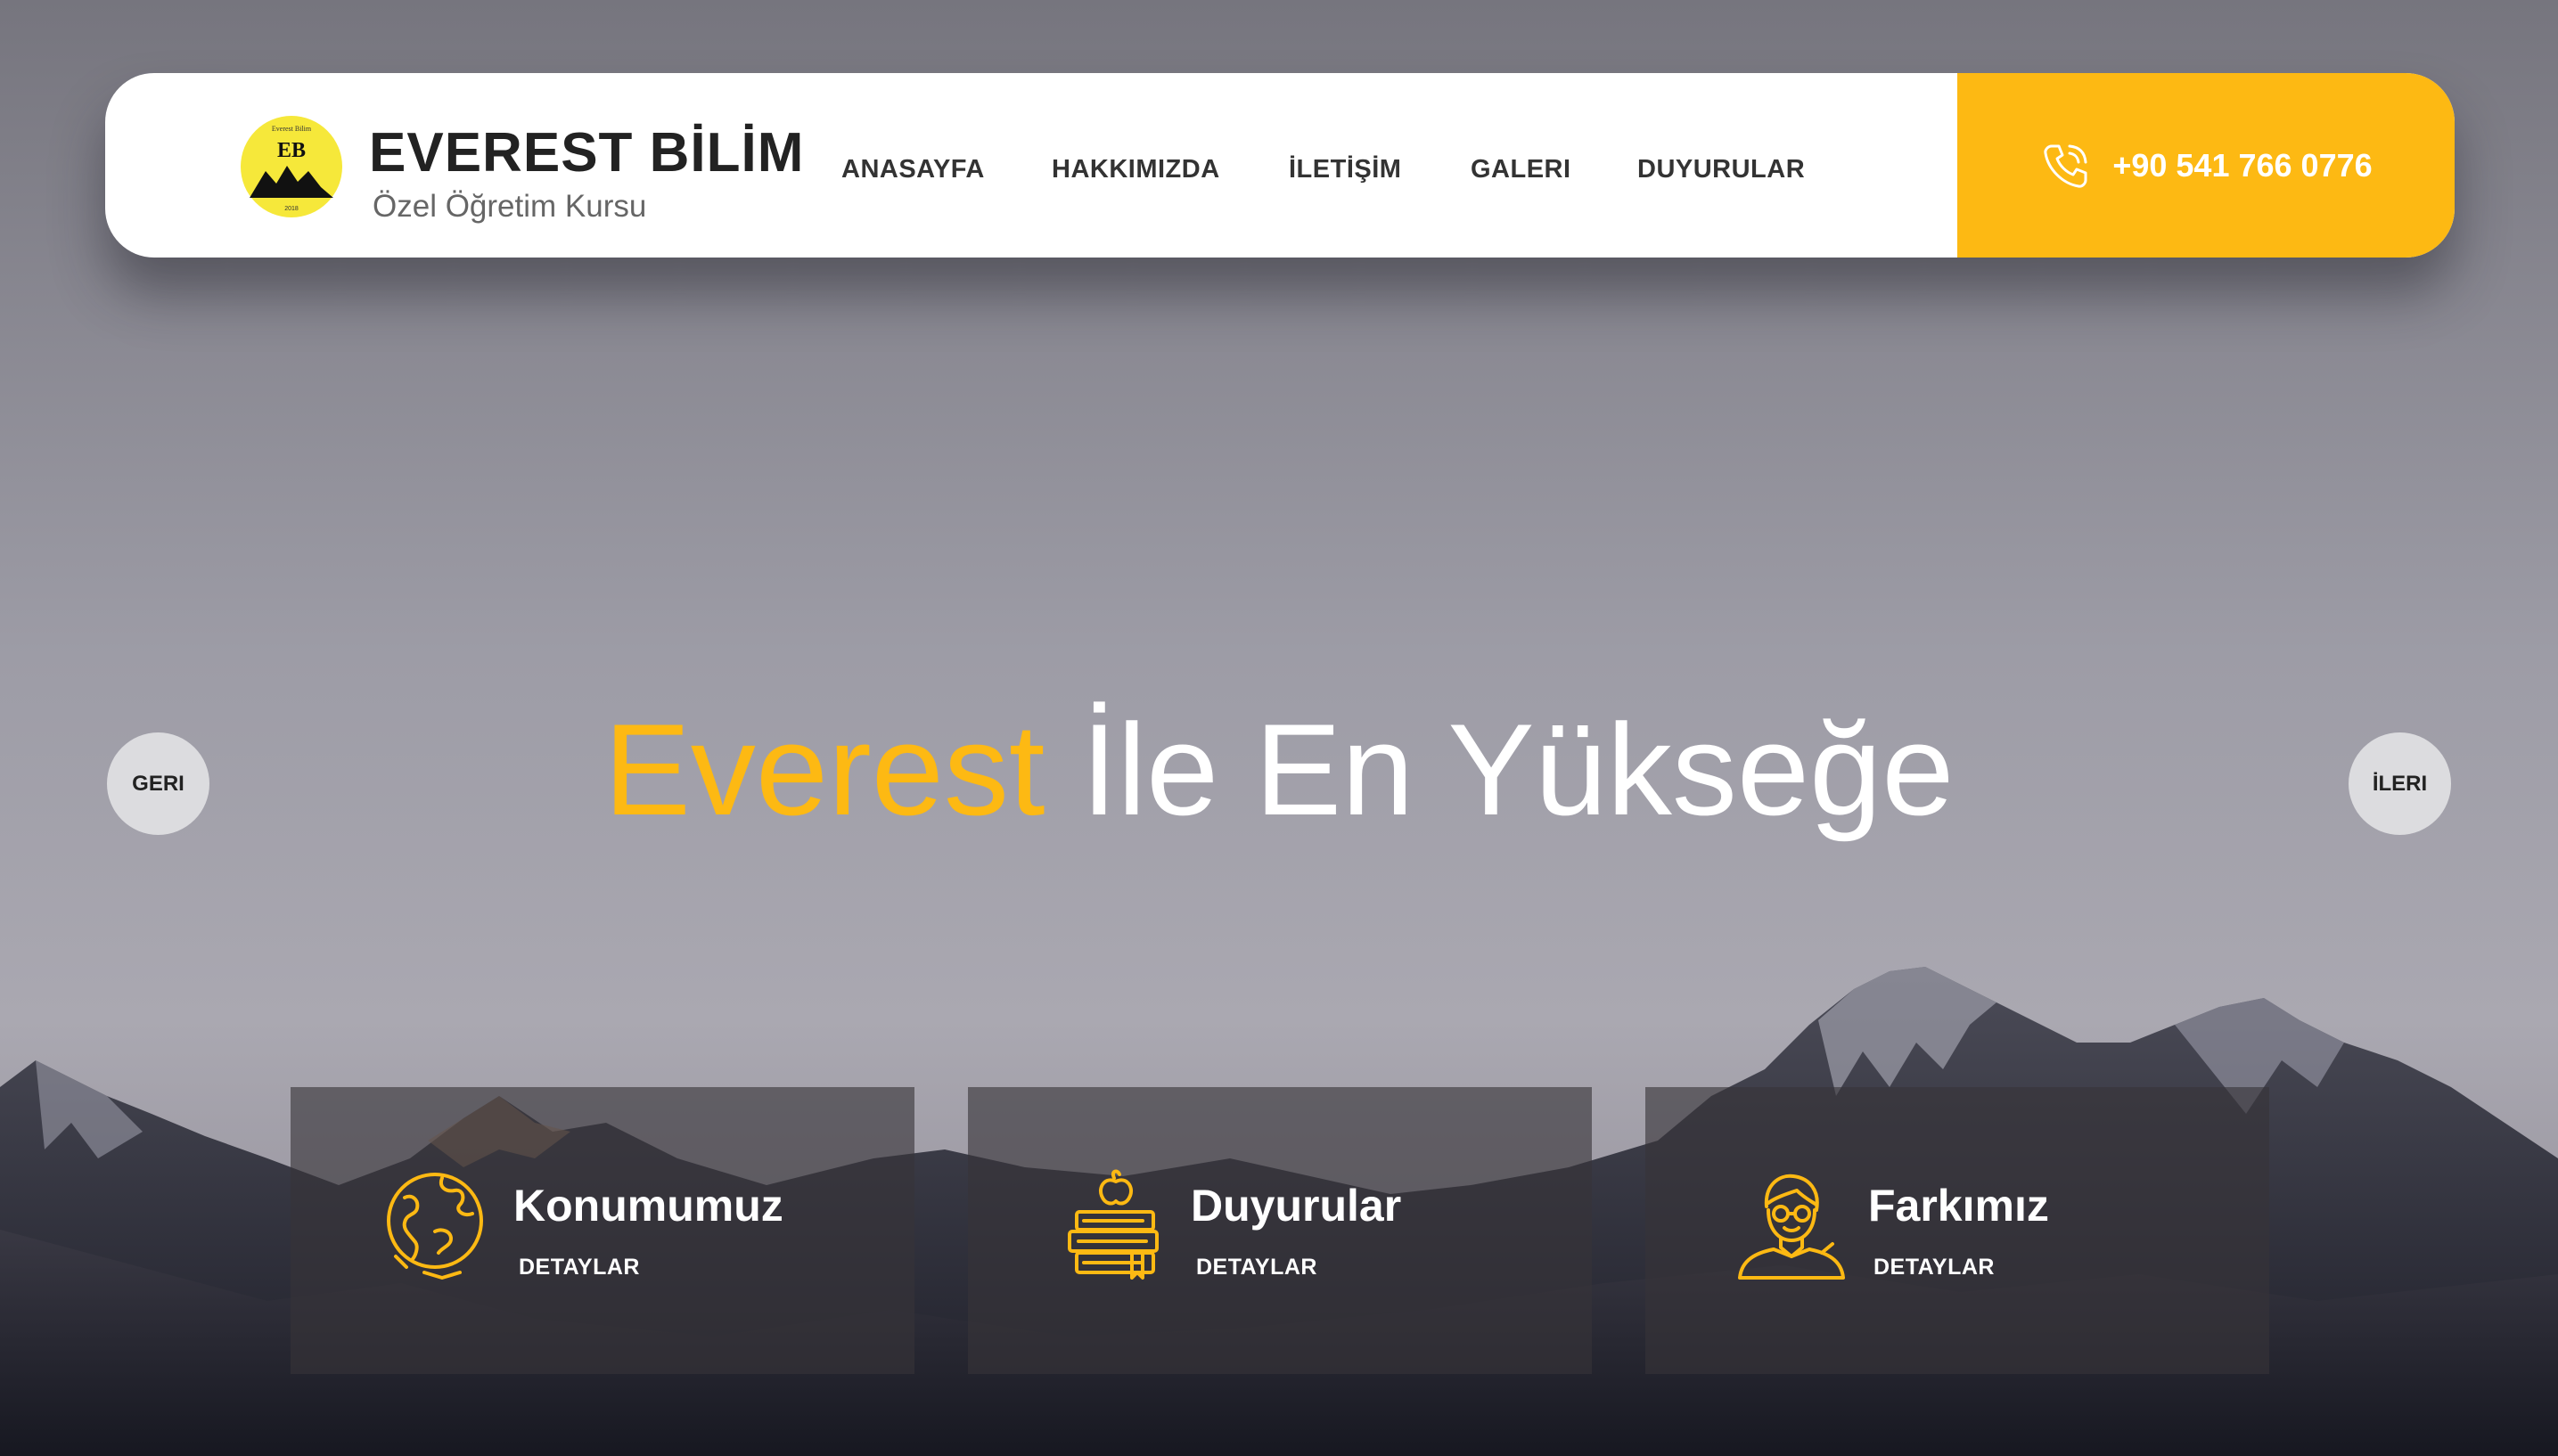 The image size is (2558, 1456). I want to click on card-title: Duyurular, so click(1296, 1206).